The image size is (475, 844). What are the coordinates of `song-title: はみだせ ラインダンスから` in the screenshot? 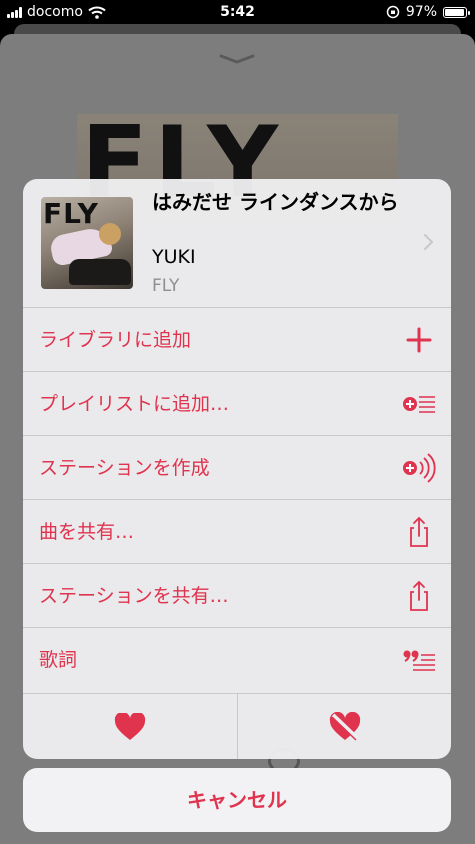 It's located at (275, 202).